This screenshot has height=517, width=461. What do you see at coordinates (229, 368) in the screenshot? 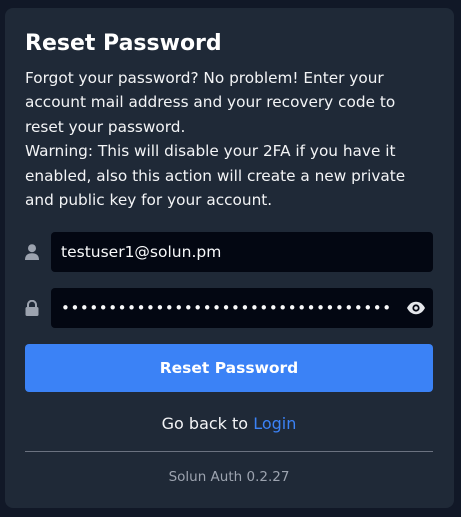
I see `reset-password-button: Reset Password` at bounding box center [229, 368].